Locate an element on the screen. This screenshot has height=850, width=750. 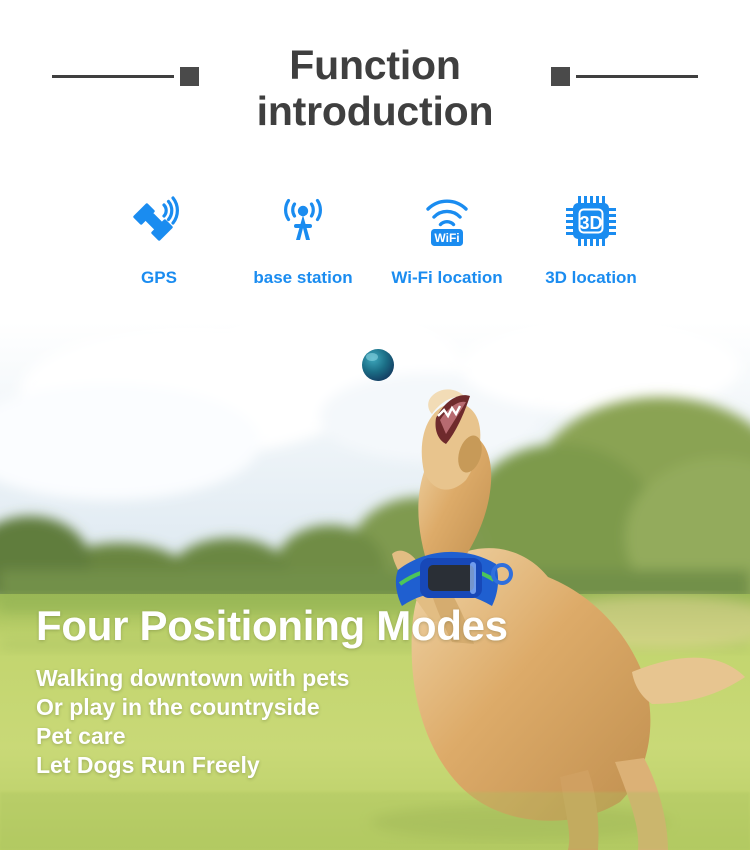
feature-item-gps: GPS is located at coordinates (159, 239).